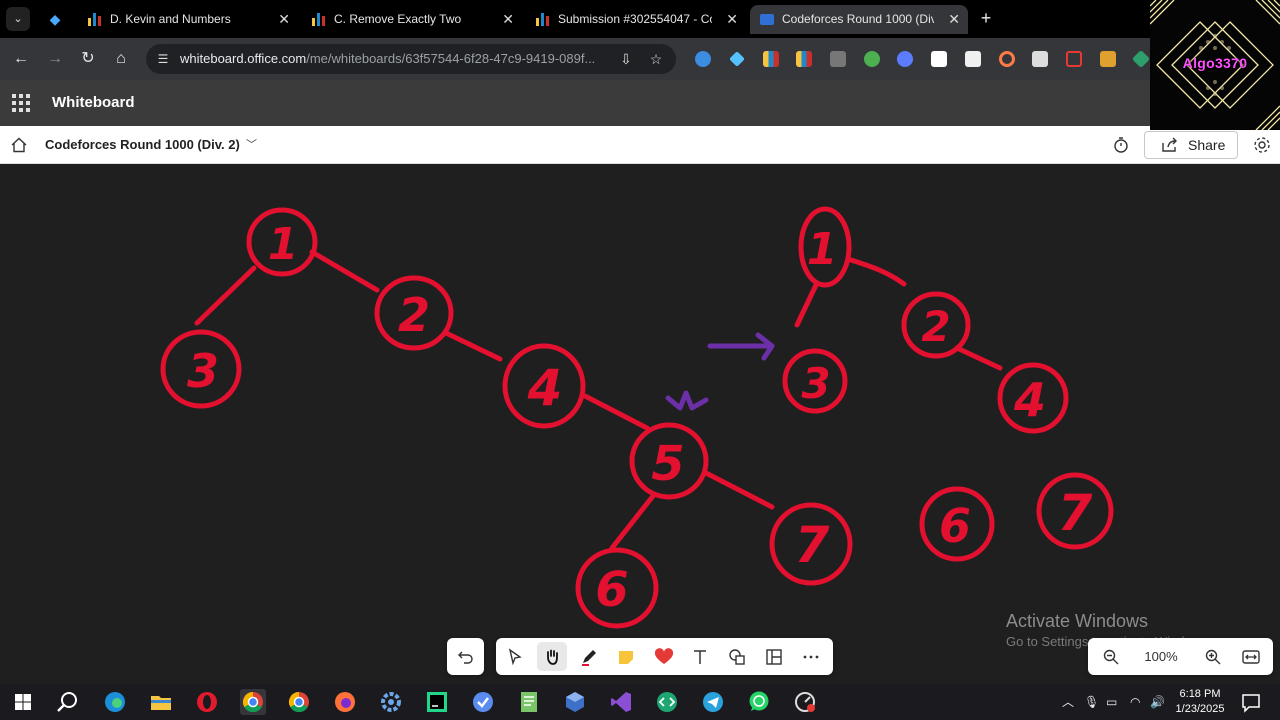  Describe the element at coordinates (1207, 145) in the screenshot. I see `share-label: Share` at that location.